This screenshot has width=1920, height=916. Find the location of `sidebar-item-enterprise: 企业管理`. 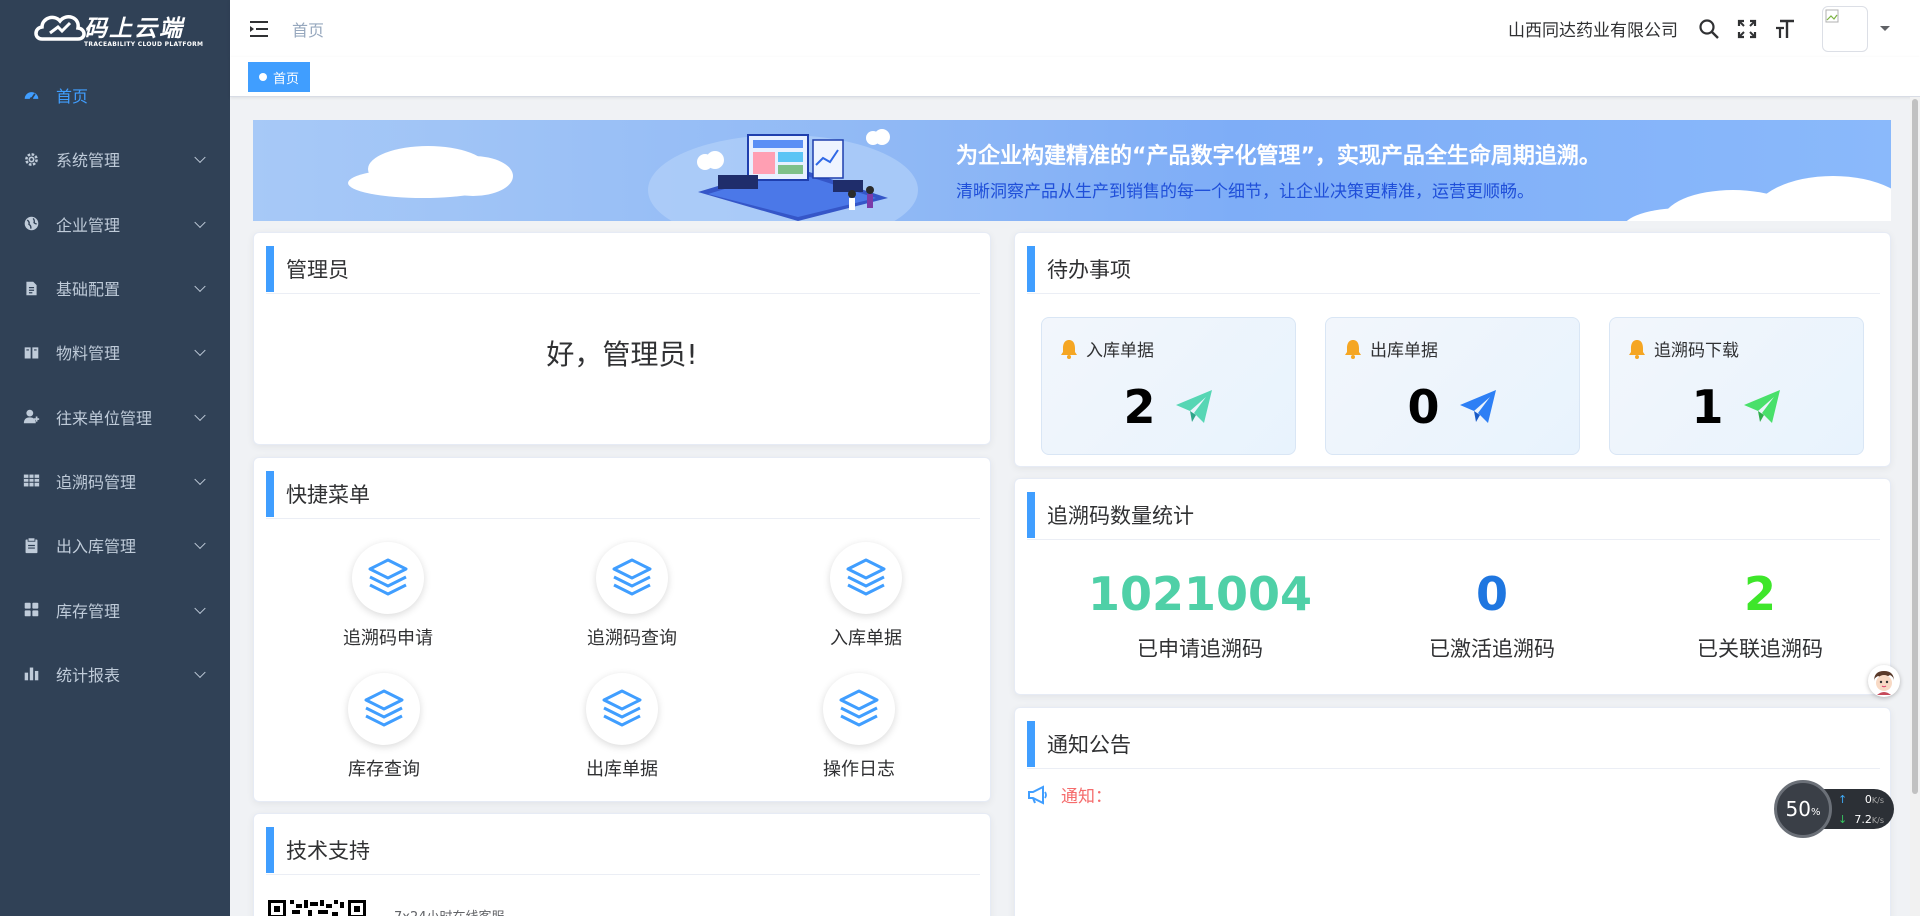

sidebar-item-enterprise: 企业管理 is located at coordinates (115, 224).